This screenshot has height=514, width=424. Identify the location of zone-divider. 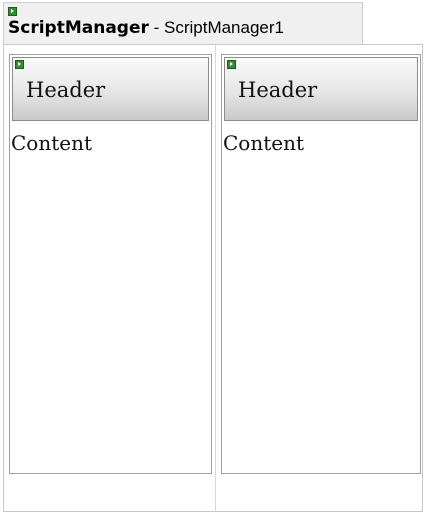
(215, 278).